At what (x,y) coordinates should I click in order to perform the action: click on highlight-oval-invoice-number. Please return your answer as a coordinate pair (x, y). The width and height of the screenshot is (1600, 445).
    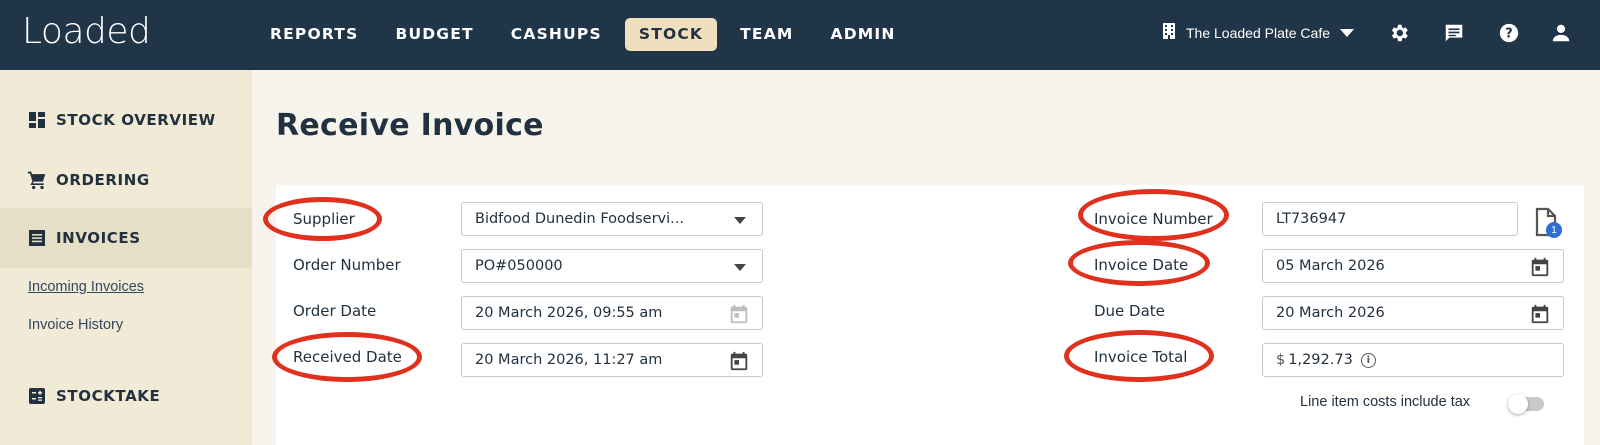
    Looking at the image, I should click on (1153, 215).